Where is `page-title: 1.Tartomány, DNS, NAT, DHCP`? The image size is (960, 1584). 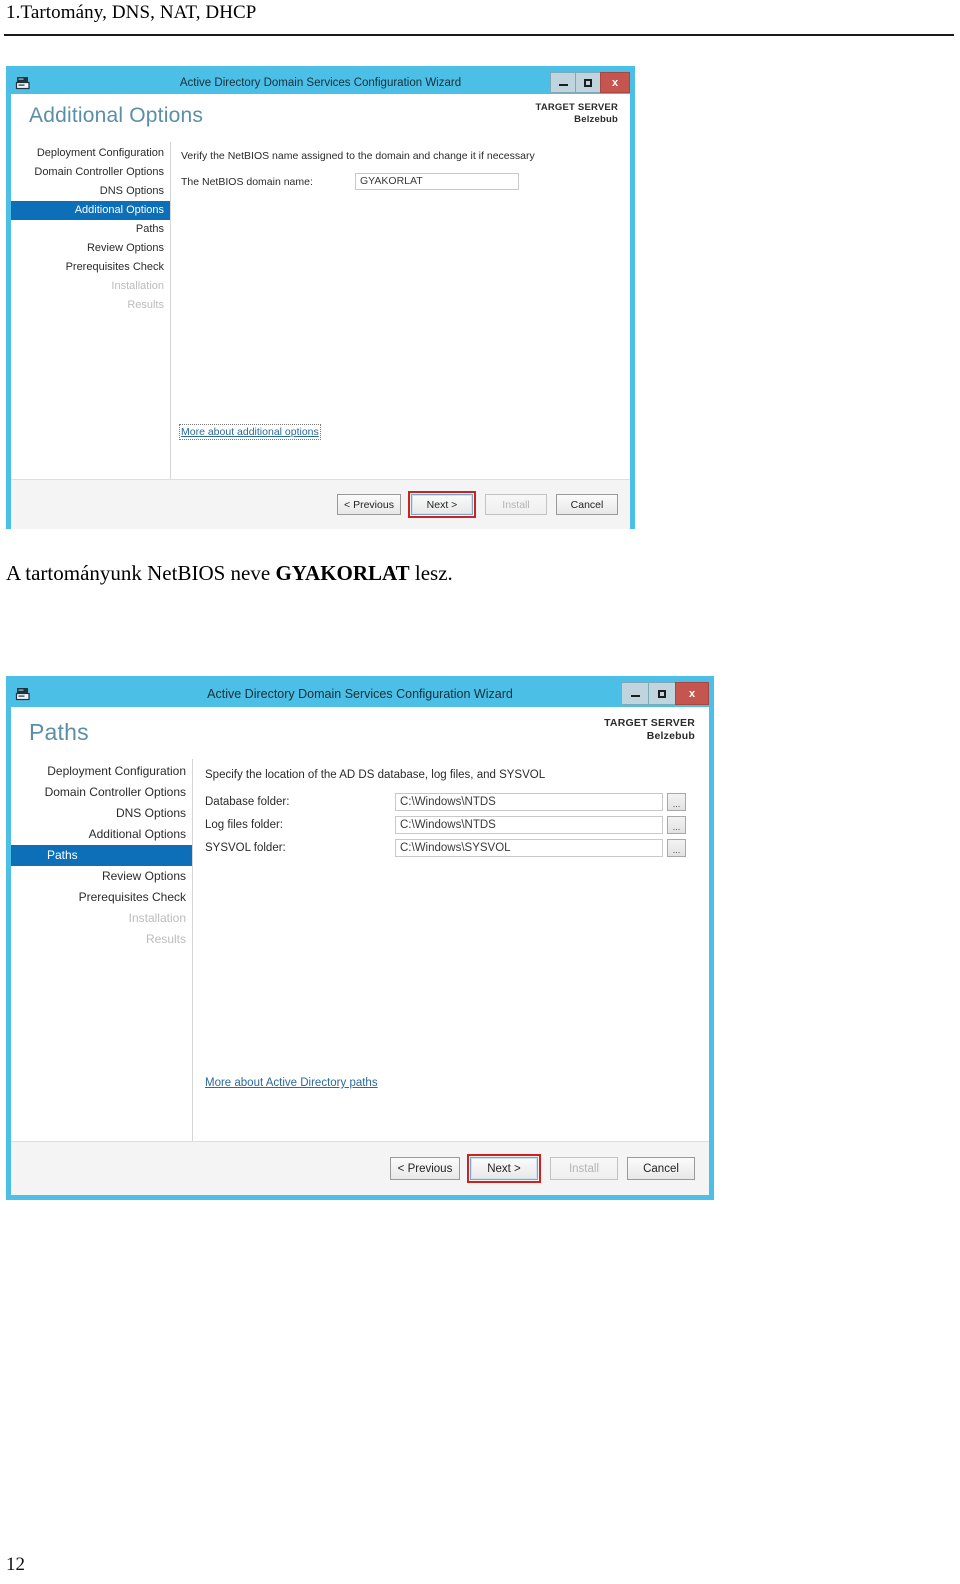 page-title: 1.Tartomány, DNS, NAT, DHCP is located at coordinates (131, 12).